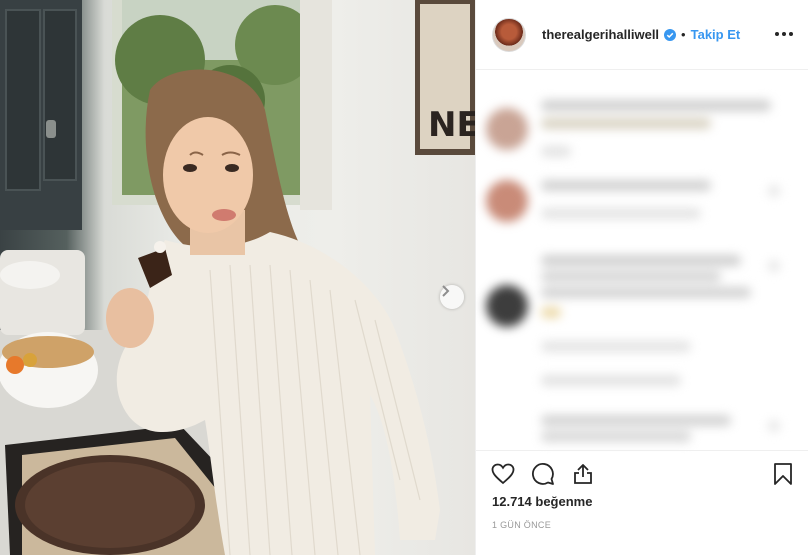 This screenshot has height=555, width=808. What do you see at coordinates (208, 175) in the screenshot?
I see `person-face` at bounding box center [208, 175].